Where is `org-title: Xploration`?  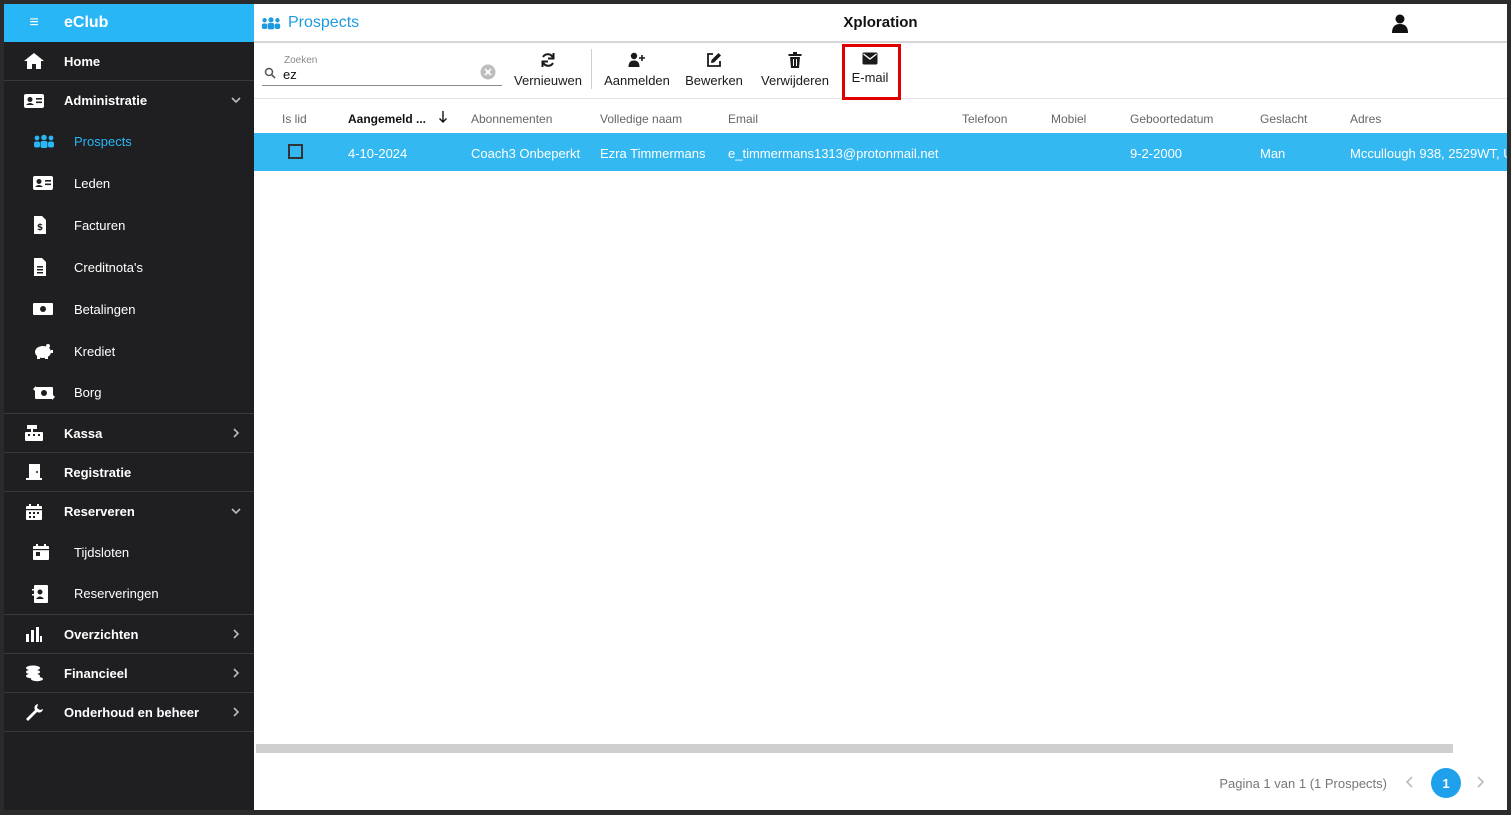 org-title: Xploration is located at coordinates (880, 22).